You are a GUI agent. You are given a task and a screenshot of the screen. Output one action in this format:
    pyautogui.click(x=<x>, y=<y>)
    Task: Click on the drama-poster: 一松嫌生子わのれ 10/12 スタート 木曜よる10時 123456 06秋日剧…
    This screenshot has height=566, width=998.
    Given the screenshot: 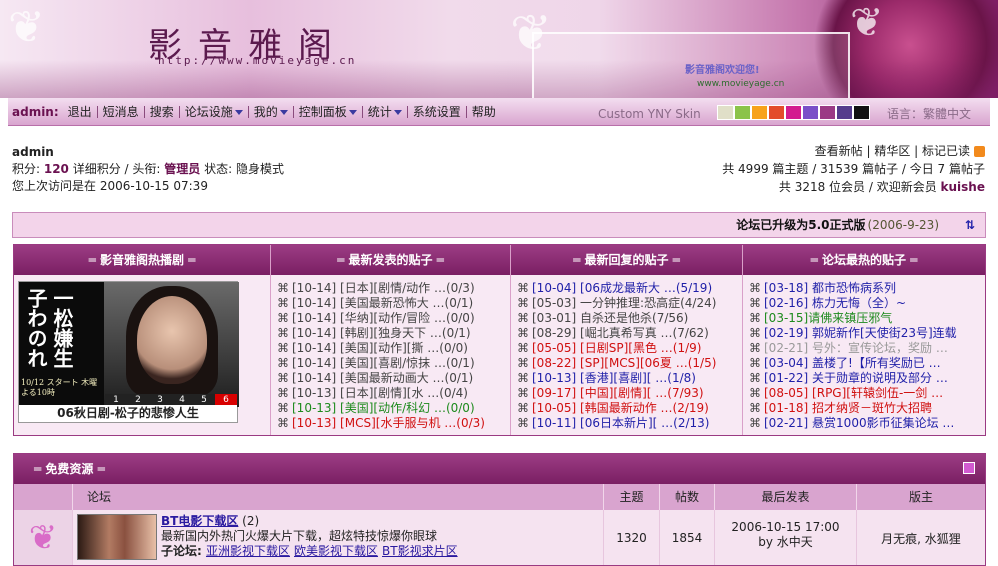 What is the action you would take?
    pyautogui.click(x=128, y=352)
    